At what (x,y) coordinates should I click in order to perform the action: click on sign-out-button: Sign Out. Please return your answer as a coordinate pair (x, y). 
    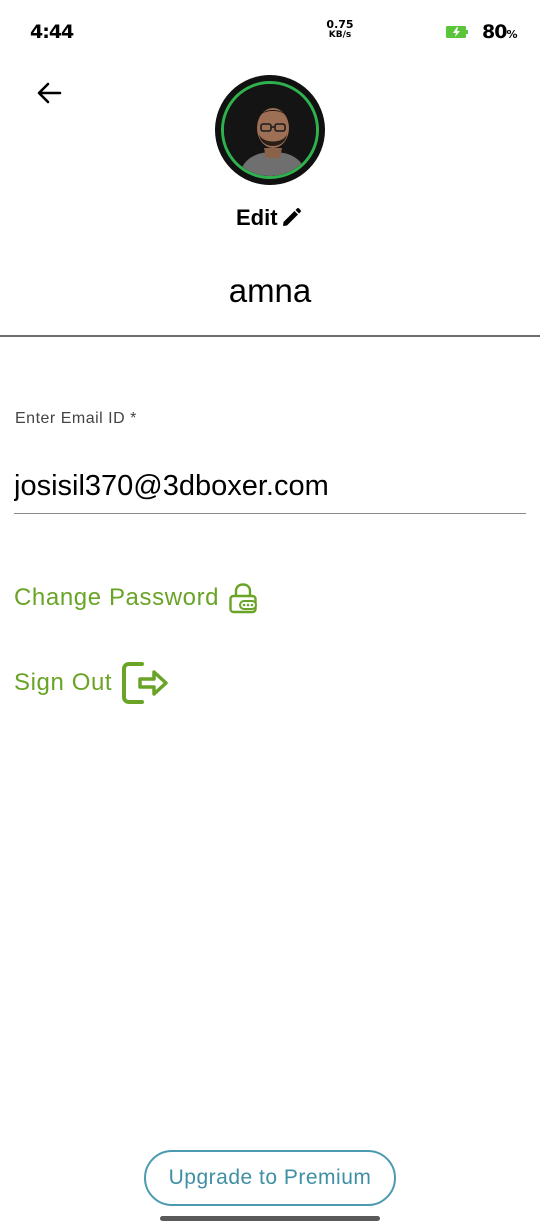
    Looking at the image, I should click on (92, 683).